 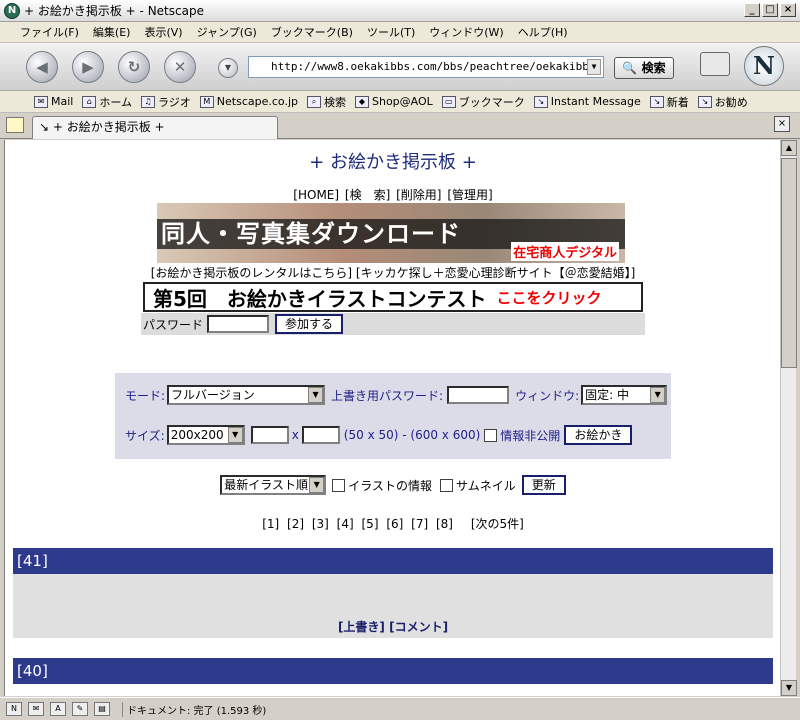 What do you see at coordinates (295, 524) in the screenshot?
I see `page-link: [2]` at bounding box center [295, 524].